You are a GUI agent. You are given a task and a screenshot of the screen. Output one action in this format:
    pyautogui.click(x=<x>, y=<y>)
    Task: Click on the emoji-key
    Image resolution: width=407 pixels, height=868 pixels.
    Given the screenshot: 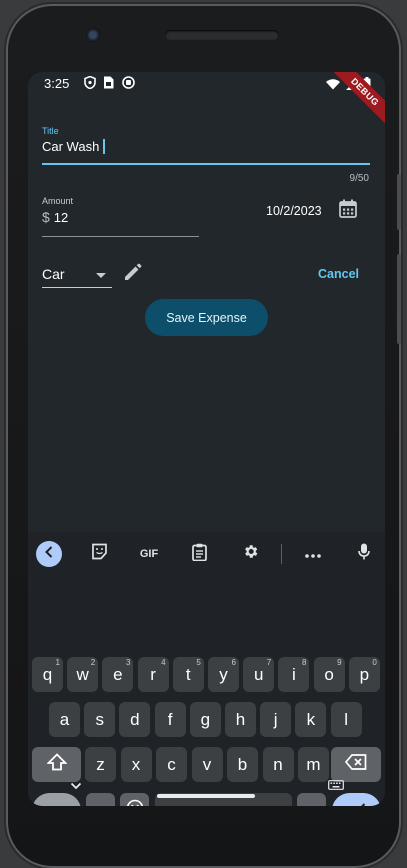 What is the action you would take?
    pyautogui.click(x=134, y=799)
    